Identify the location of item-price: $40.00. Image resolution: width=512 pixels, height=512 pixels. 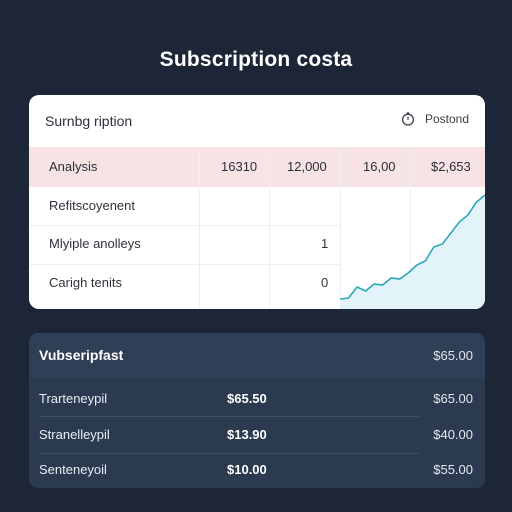
(453, 434).